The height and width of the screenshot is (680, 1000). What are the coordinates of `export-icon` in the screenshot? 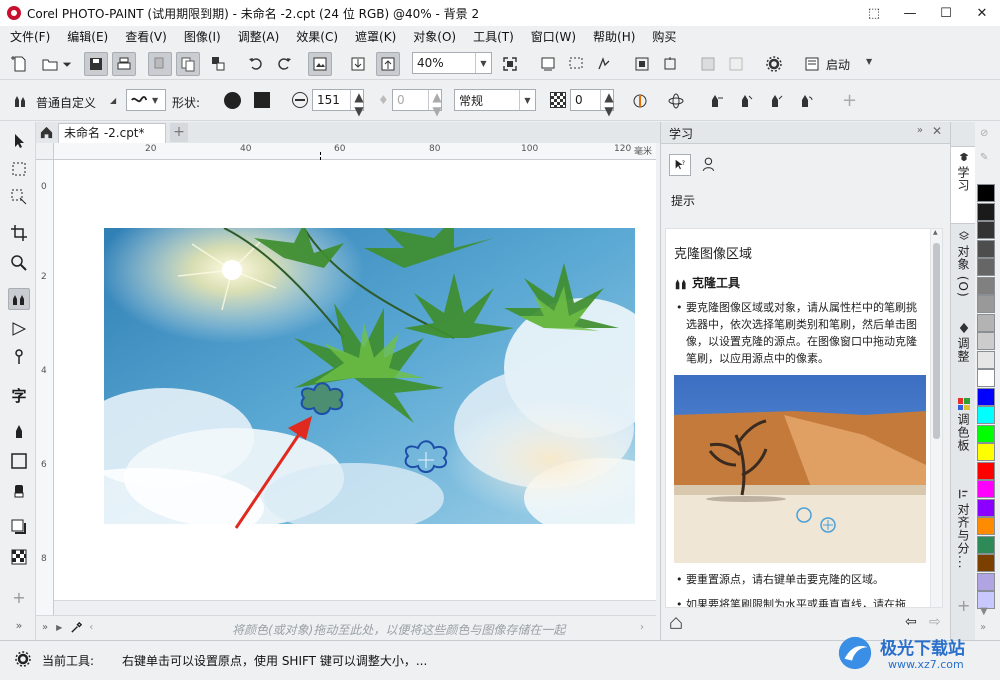 It's located at (388, 64).